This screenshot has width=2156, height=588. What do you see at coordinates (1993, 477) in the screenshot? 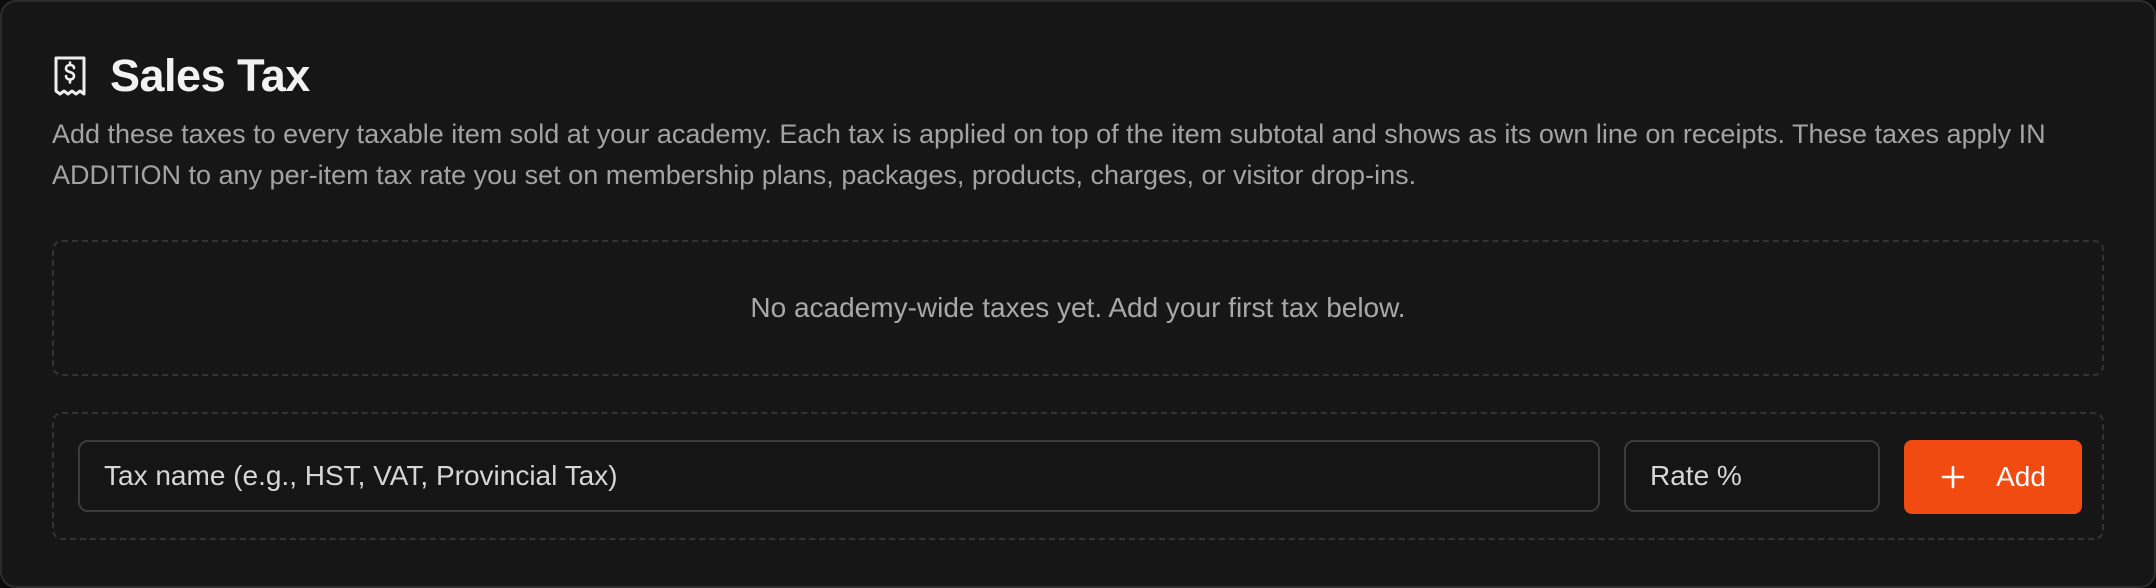
I see `add-tax-button: Add` at bounding box center [1993, 477].